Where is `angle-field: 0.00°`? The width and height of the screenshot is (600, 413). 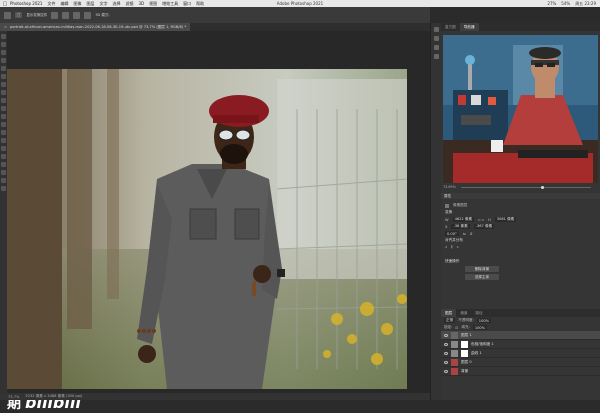 angle-field: 0.00° is located at coordinates (452, 233).